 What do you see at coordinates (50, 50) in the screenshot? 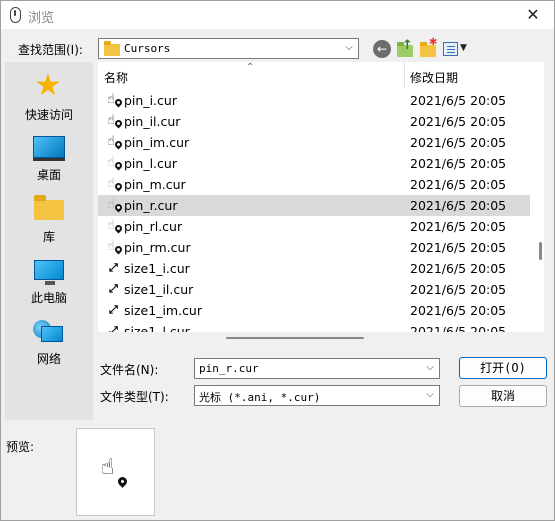
I see `look-in-label: 查找范围(I):` at bounding box center [50, 50].